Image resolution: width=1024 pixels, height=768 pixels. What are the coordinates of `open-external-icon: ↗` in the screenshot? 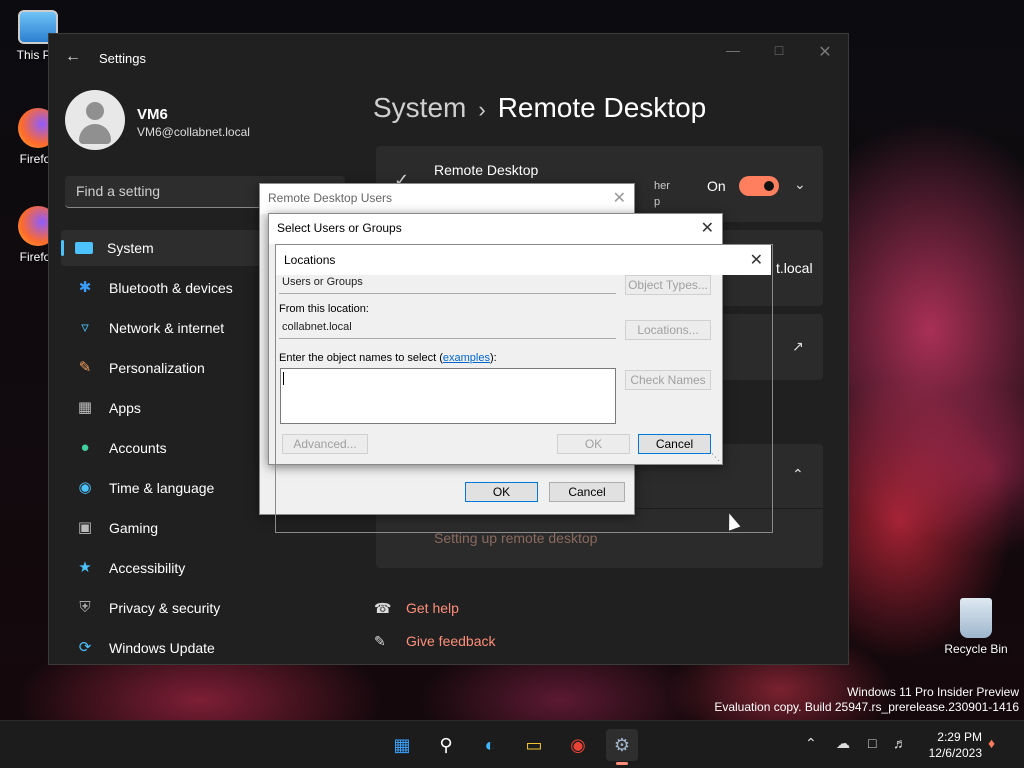 It's located at (798, 346).